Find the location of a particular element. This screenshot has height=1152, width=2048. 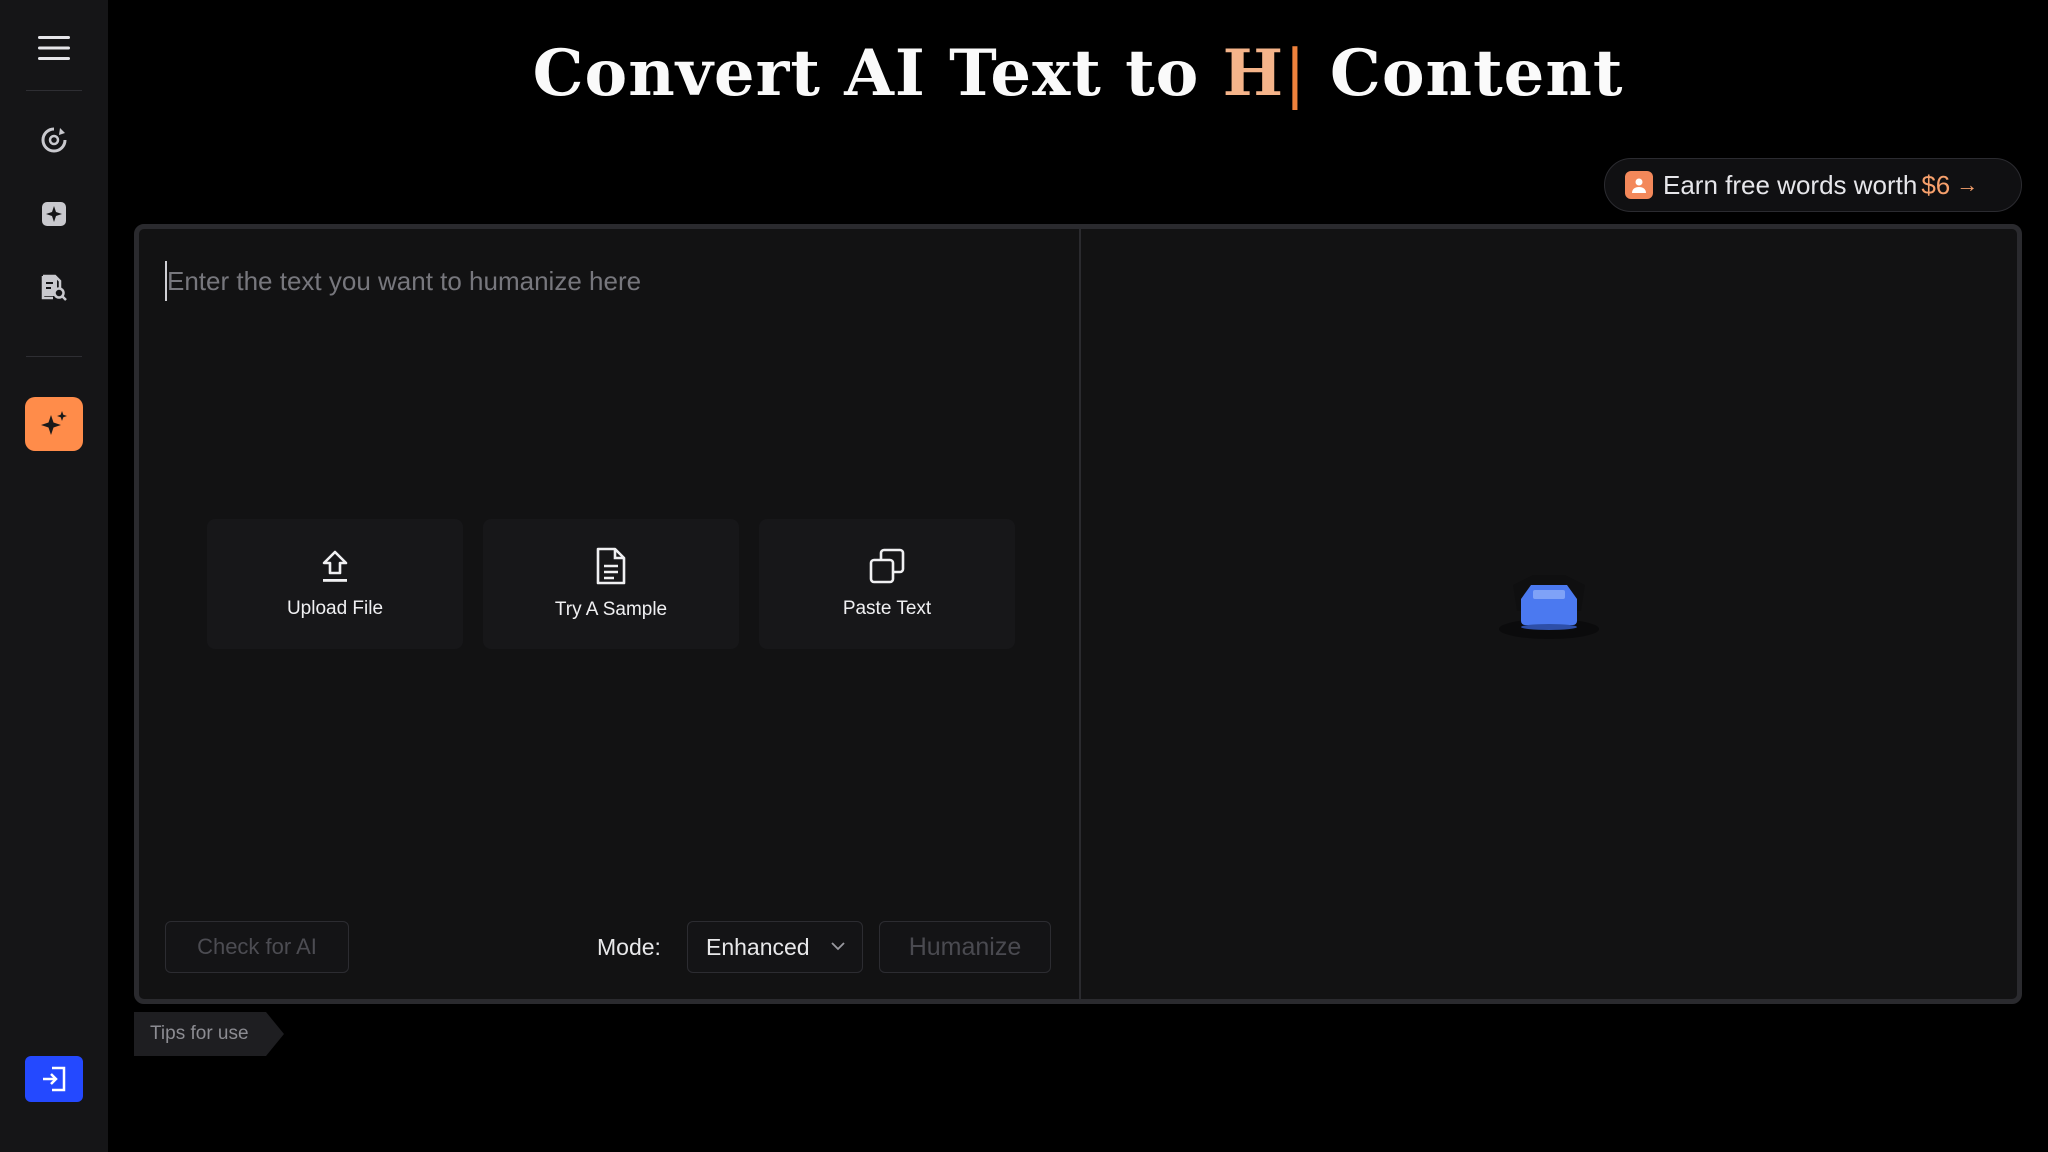

try-sample-label: Try A Sample is located at coordinates (611, 609).